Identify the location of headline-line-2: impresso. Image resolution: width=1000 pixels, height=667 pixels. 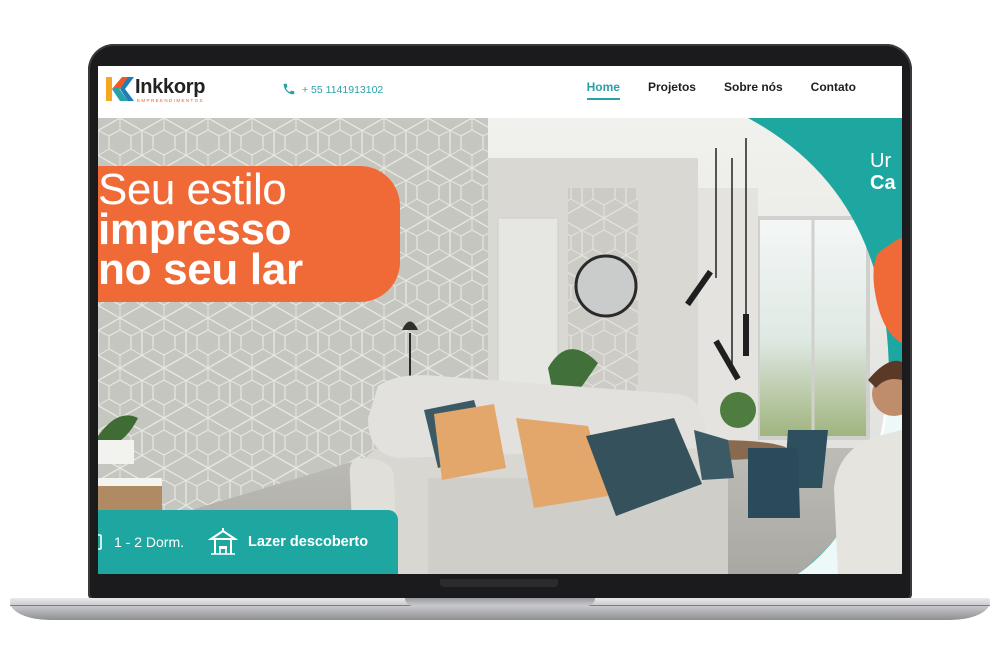
(195, 229).